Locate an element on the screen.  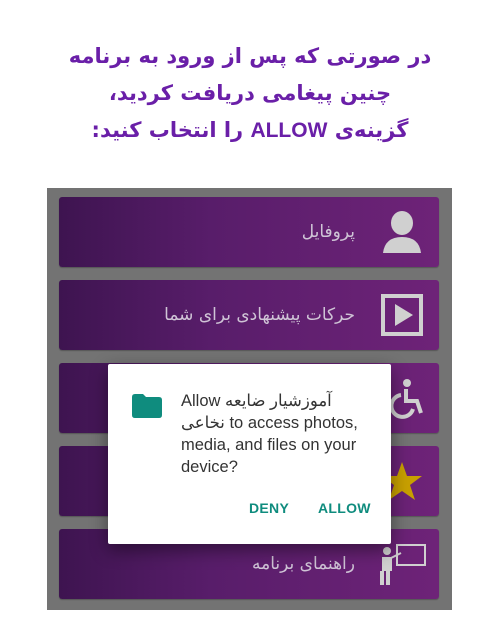
deny-button: DENY is located at coordinates (269, 508).